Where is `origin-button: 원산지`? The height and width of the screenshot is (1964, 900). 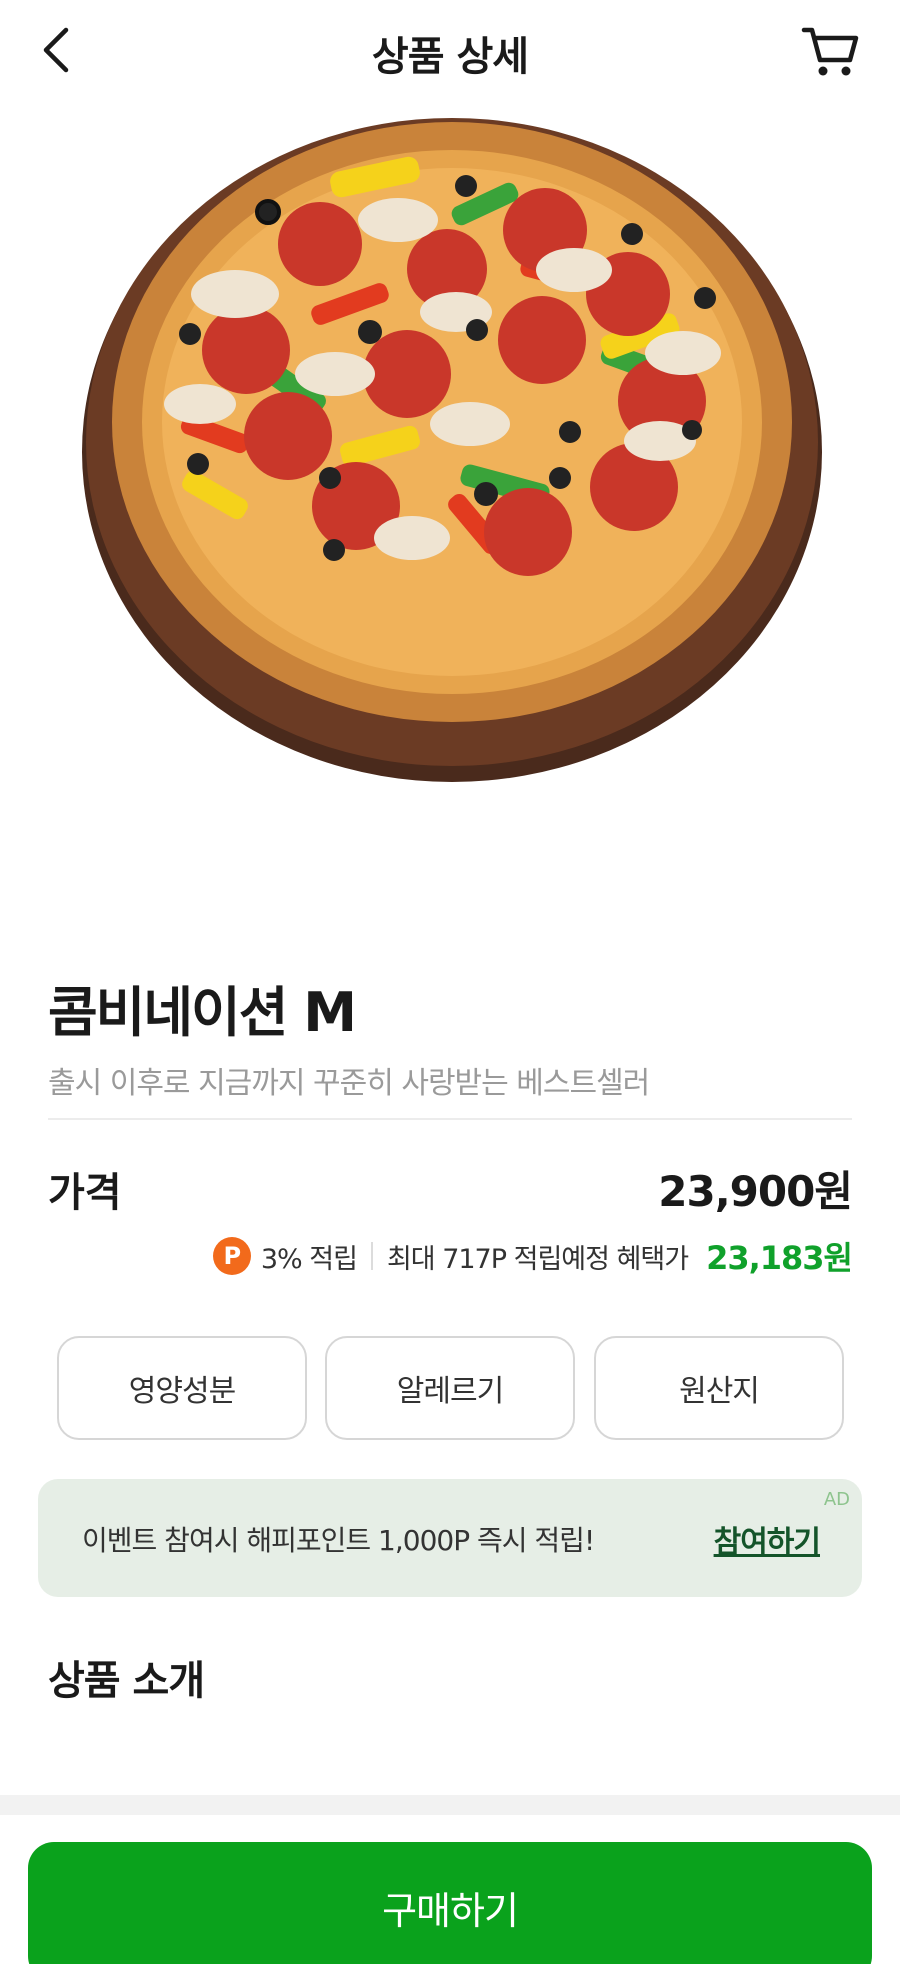 origin-button: 원산지 is located at coordinates (719, 1388).